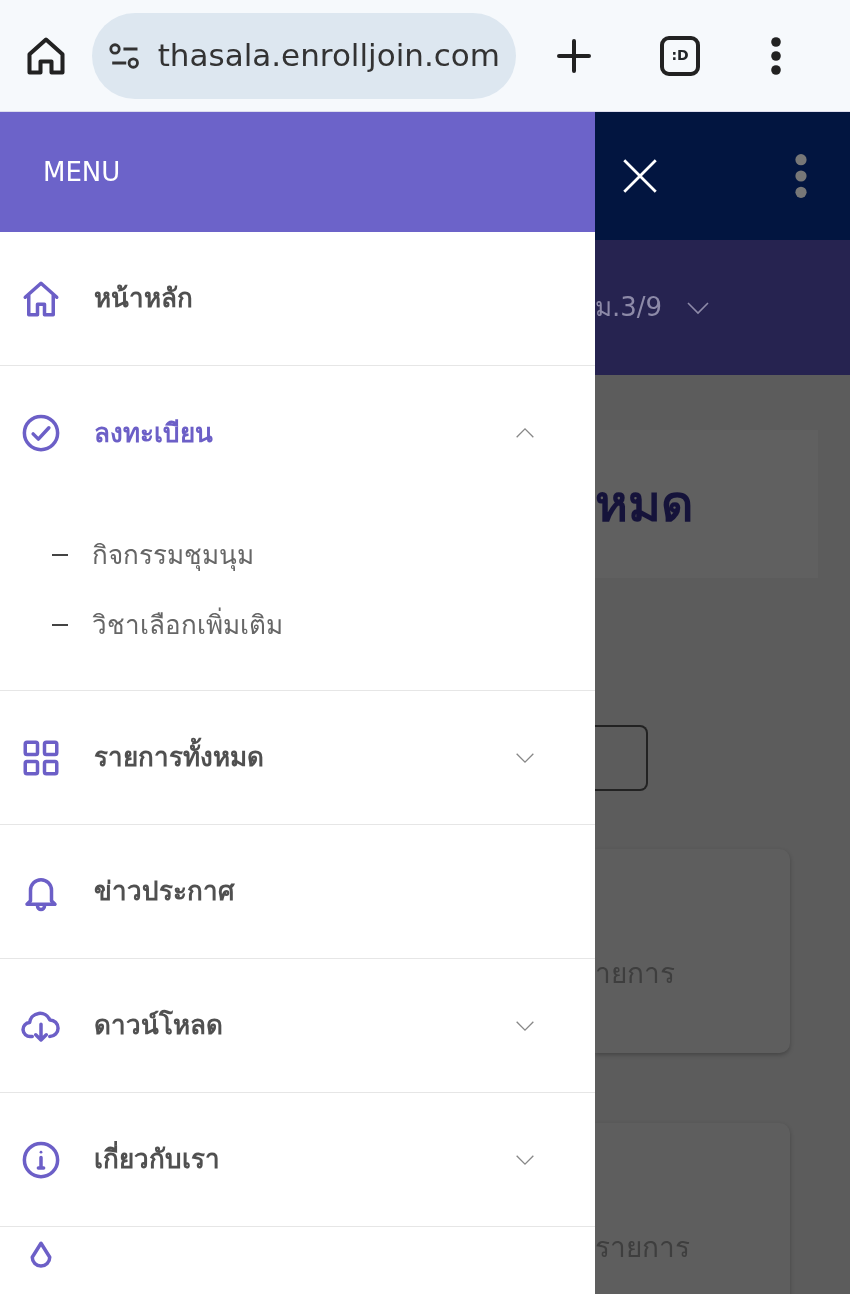 The width and height of the screenshot is (850, 1294). I want to click on tab-switcher-button: :D, so click(680, 55).